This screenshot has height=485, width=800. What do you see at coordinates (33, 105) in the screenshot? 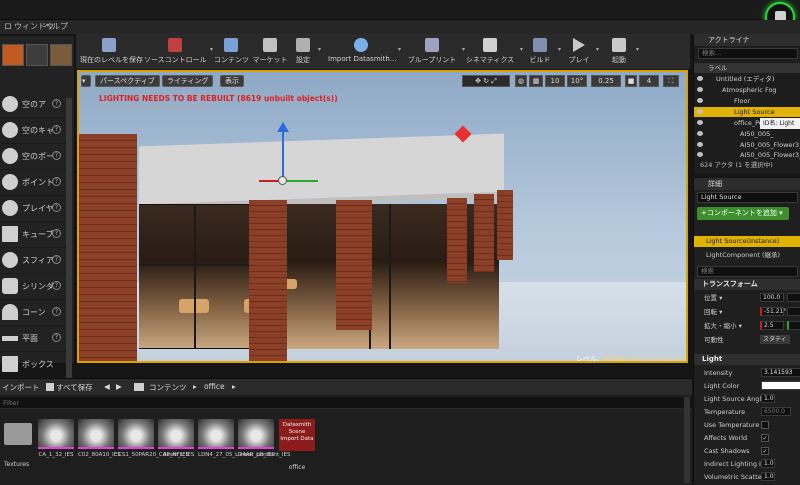
I see `place-item: 空のア?` at bounding box center [33, 105].